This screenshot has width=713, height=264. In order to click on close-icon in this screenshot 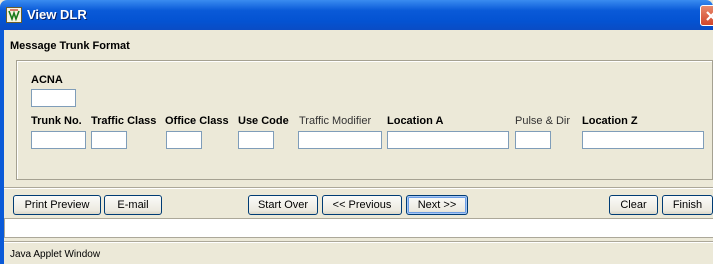, I will do `click(709, 16)`.